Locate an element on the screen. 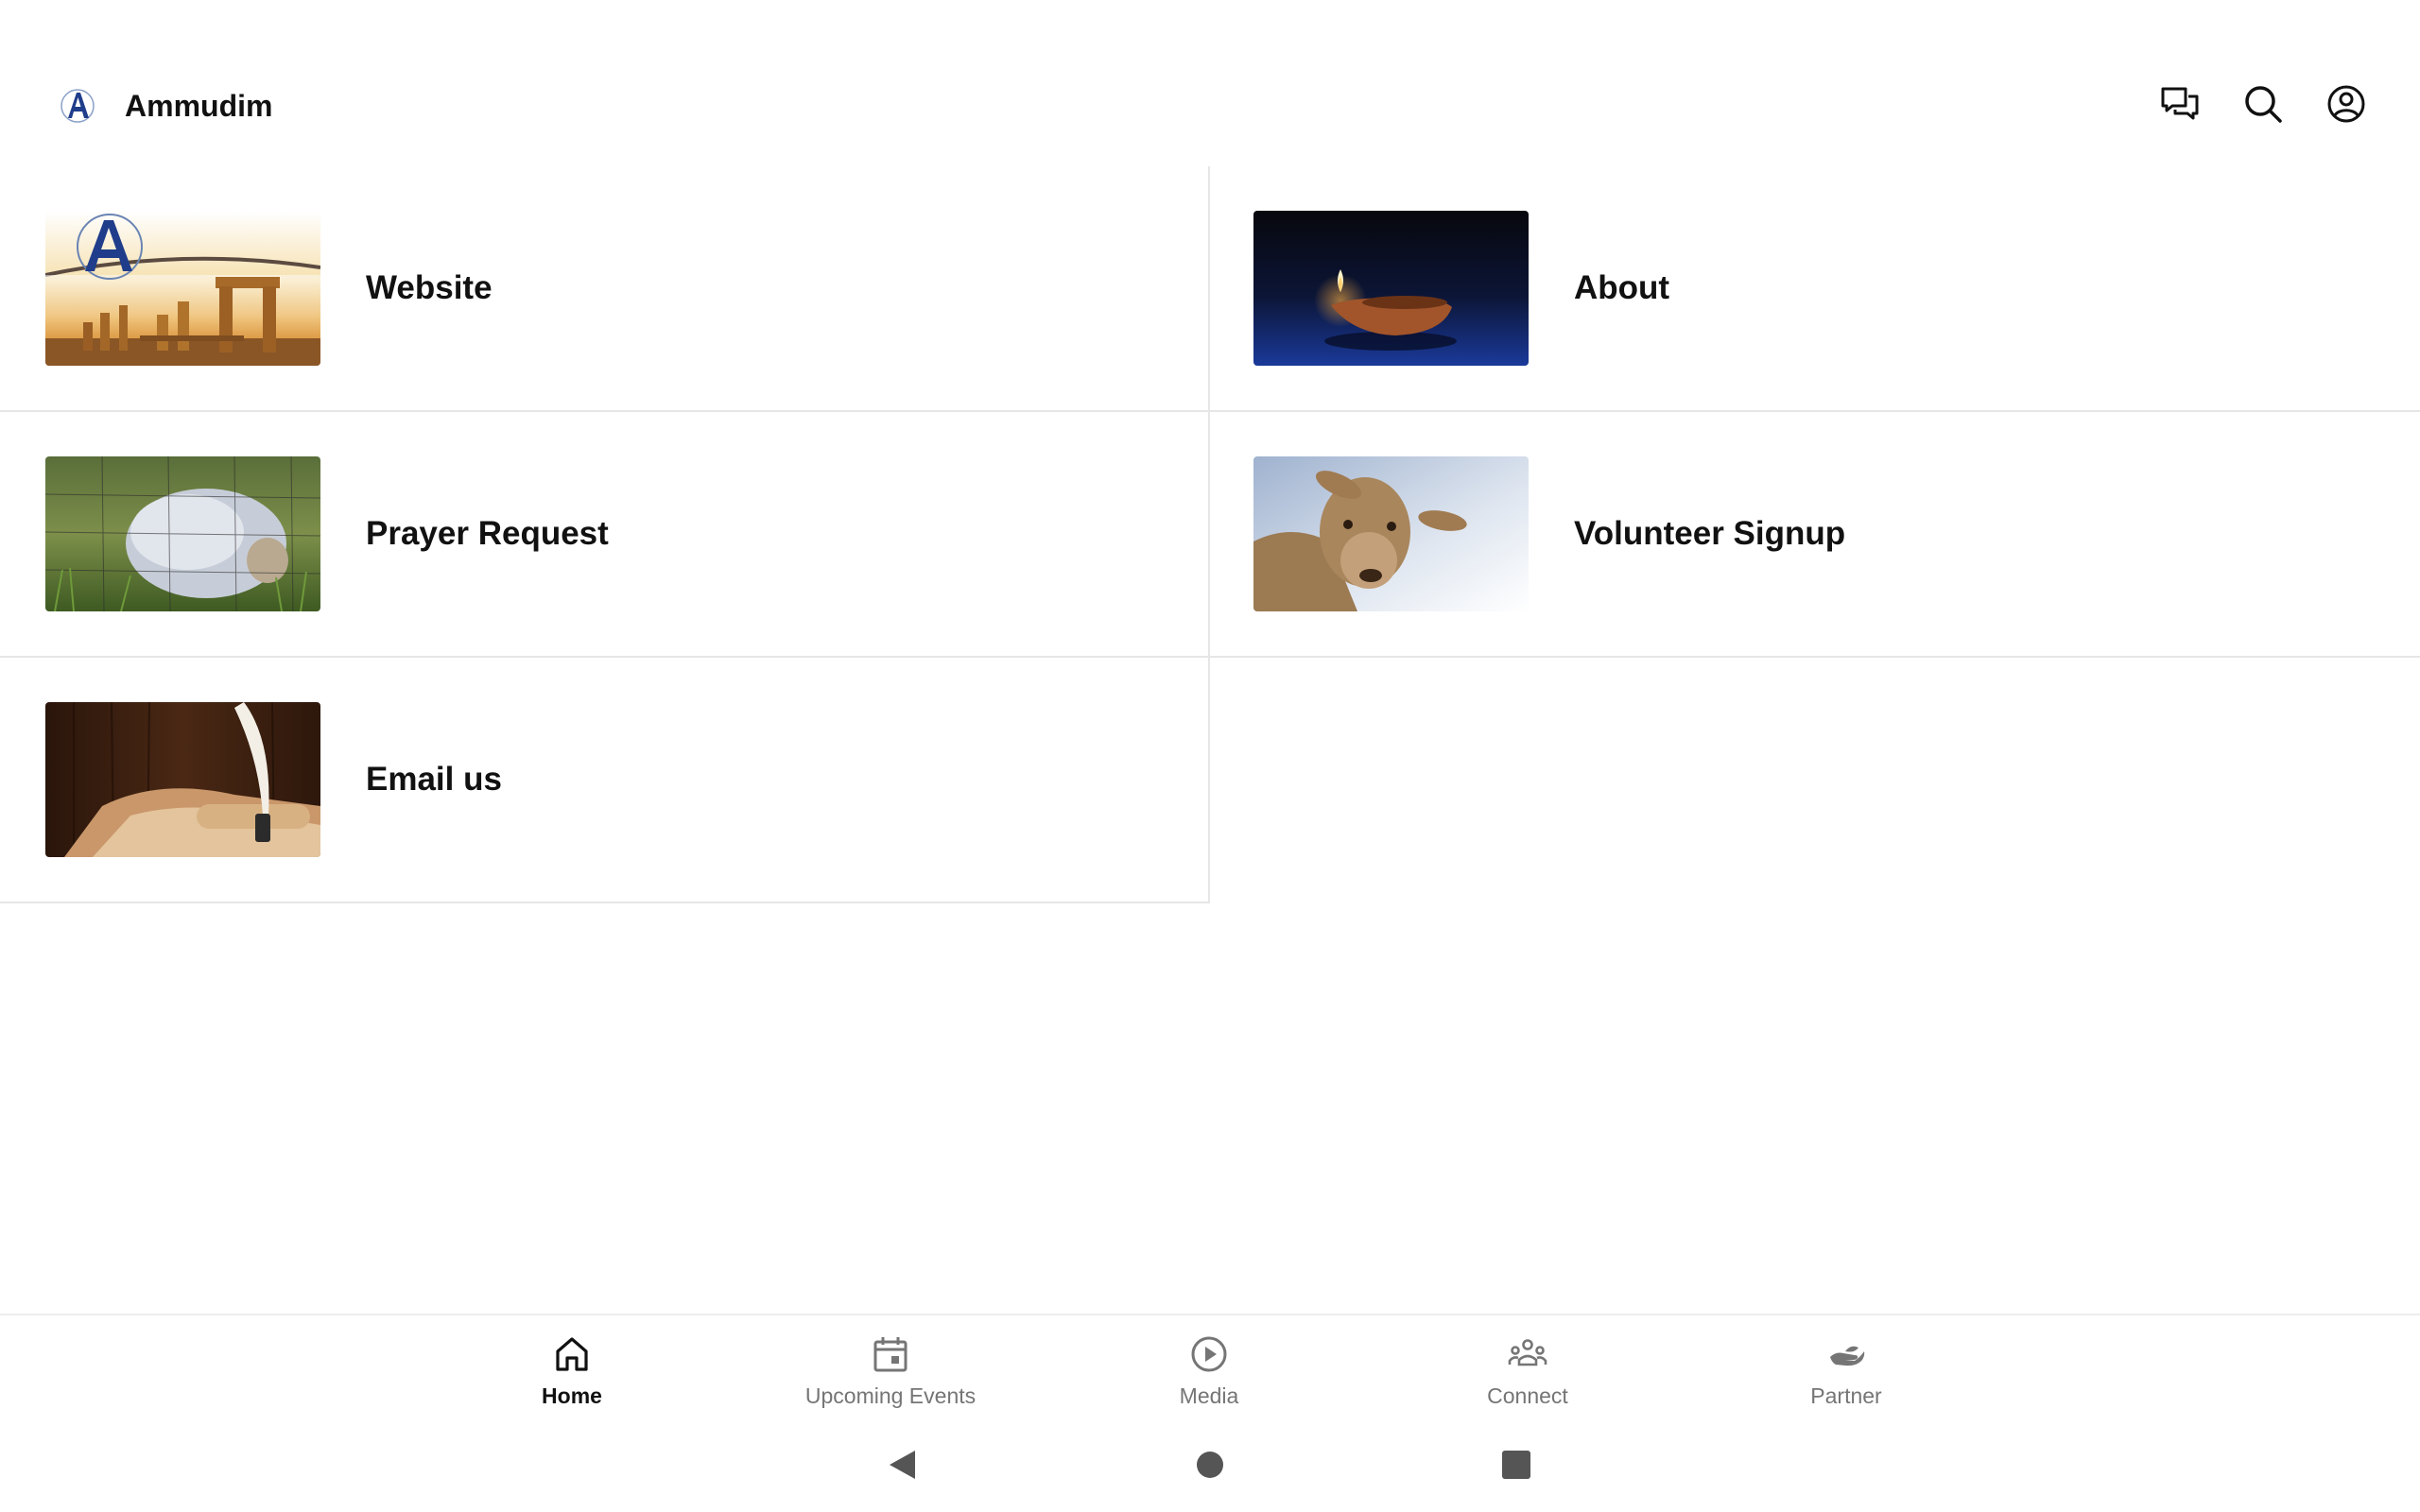  nav-label: Media is located at coordinates (1209, 1395).